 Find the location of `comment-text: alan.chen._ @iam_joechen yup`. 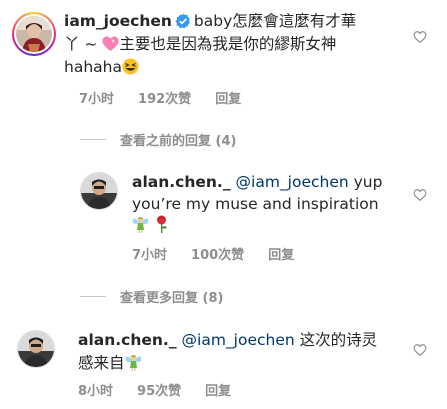

comment-text: alan.chen._ @iam_joechen yup is located at coordinates (257, 182).